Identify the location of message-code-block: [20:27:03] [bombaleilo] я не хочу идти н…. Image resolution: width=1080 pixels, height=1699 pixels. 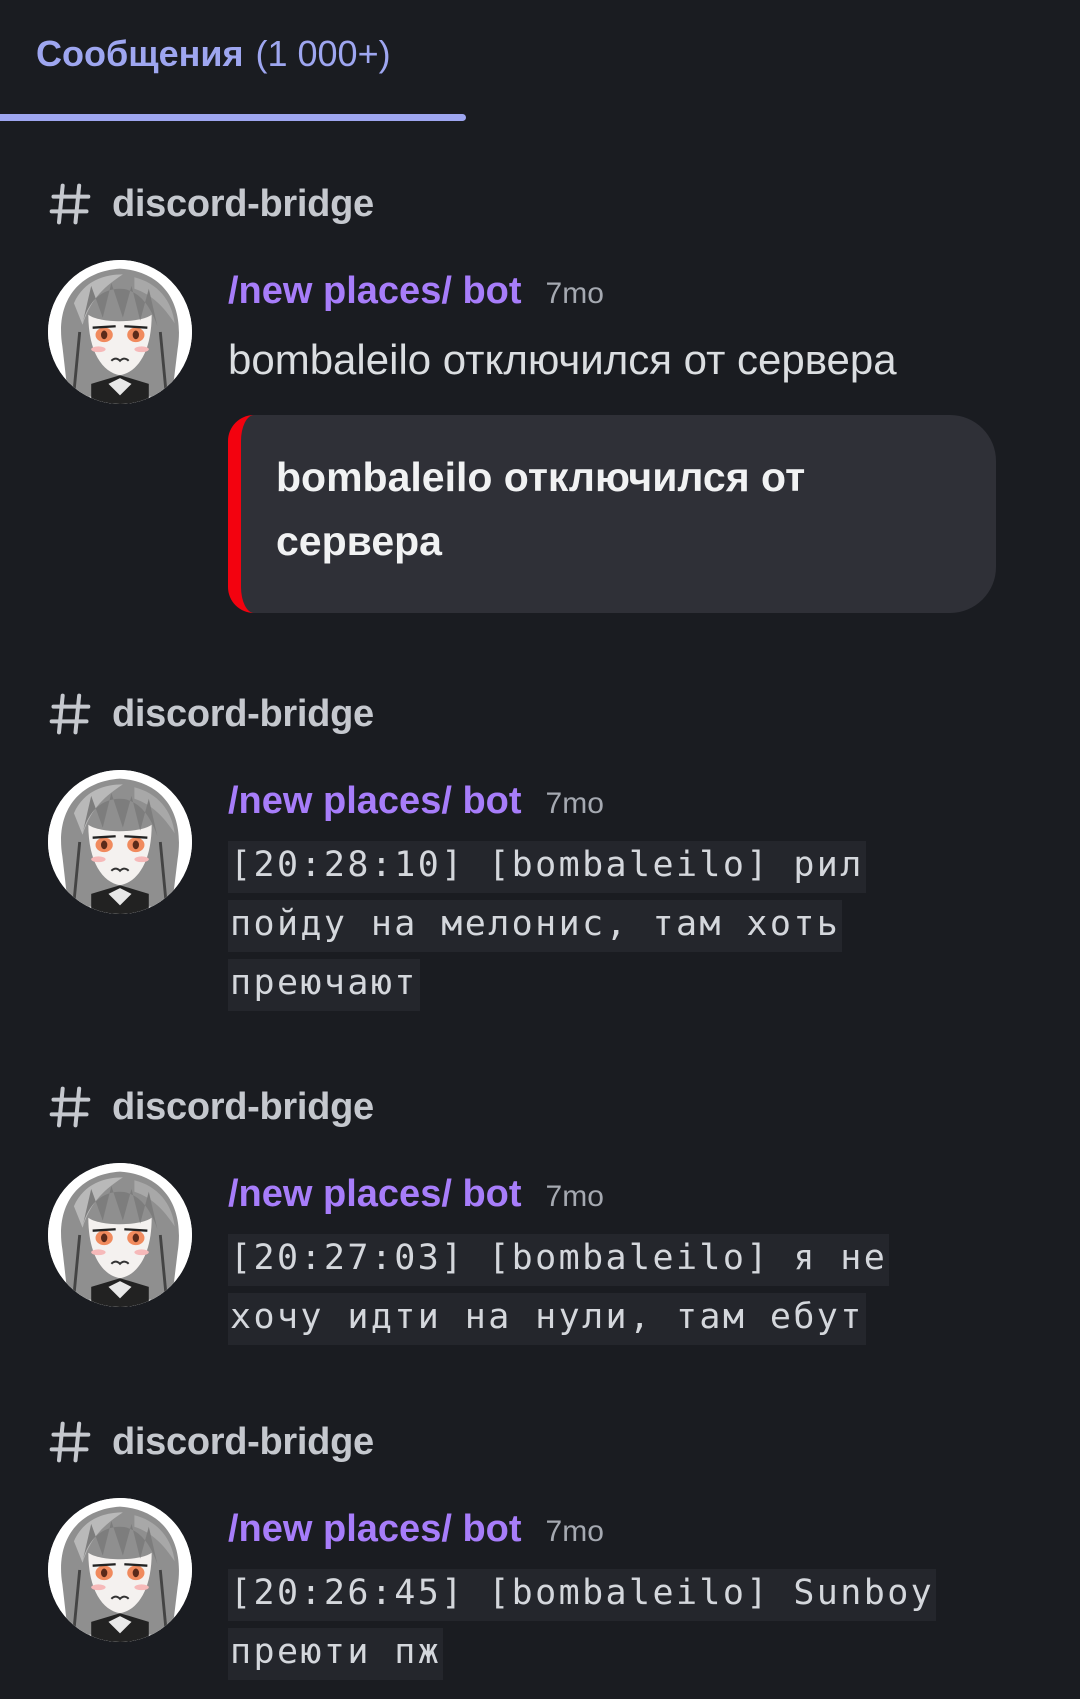
(608, 1288).